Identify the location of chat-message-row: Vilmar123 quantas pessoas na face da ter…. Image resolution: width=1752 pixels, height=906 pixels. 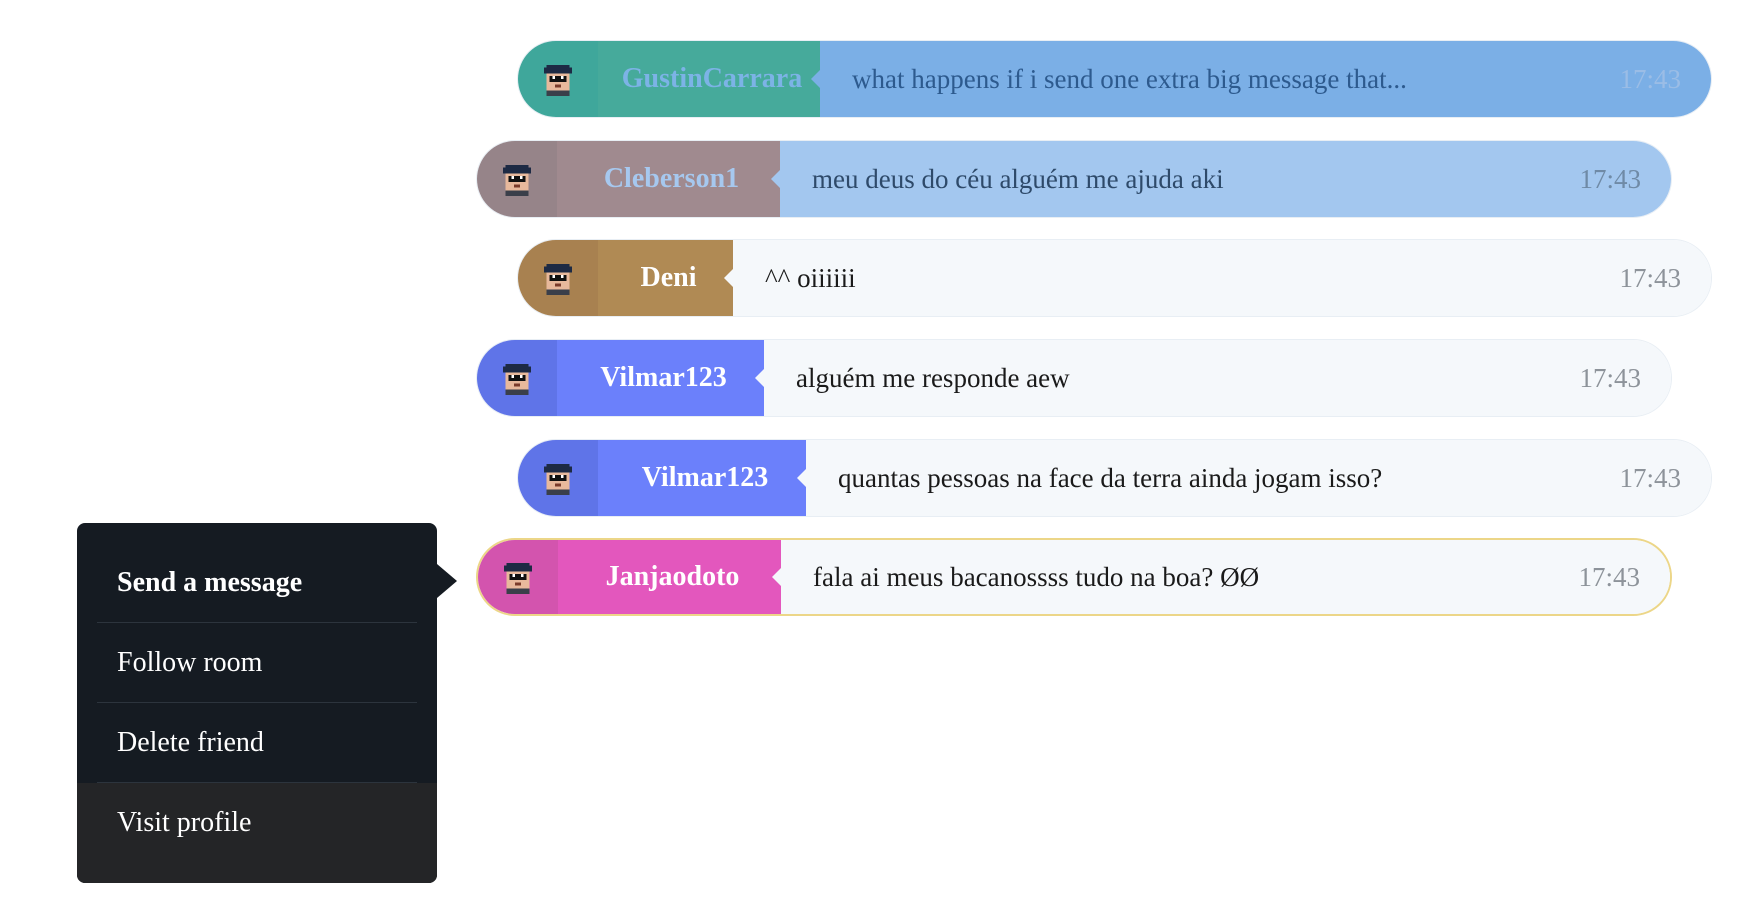
(1114, 478).